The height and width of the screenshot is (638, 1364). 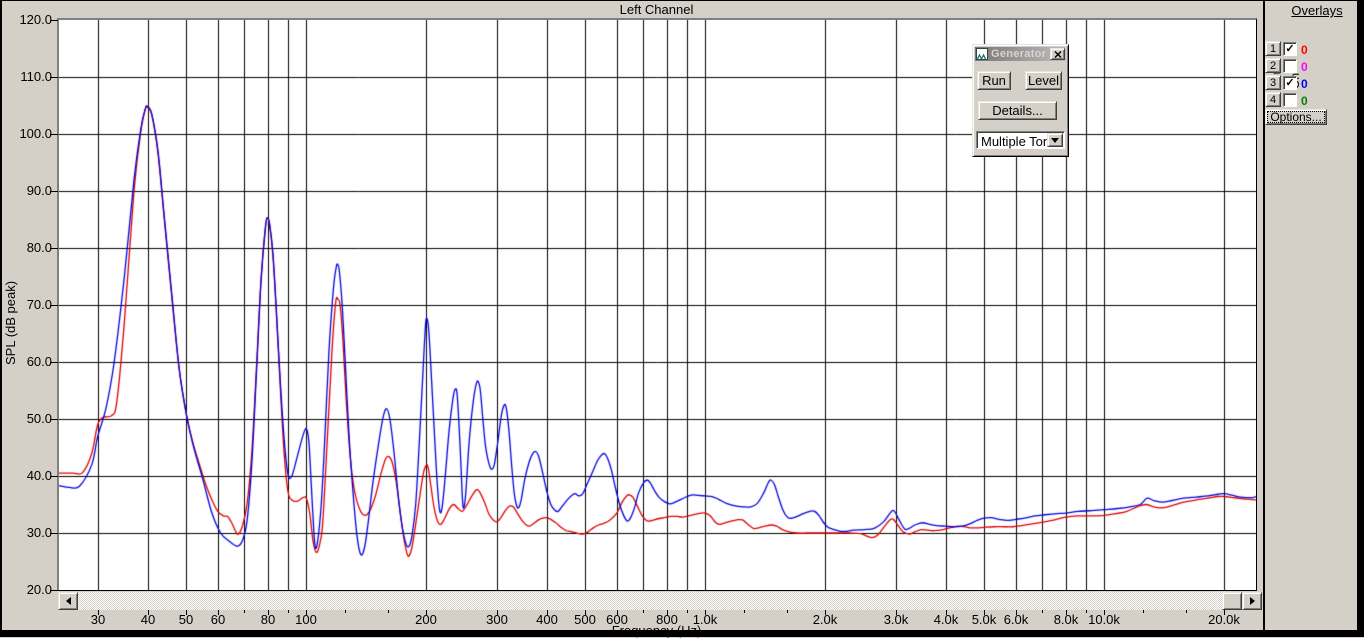 I want to click on chevron-down-icon, so click(x=1055, y=140).